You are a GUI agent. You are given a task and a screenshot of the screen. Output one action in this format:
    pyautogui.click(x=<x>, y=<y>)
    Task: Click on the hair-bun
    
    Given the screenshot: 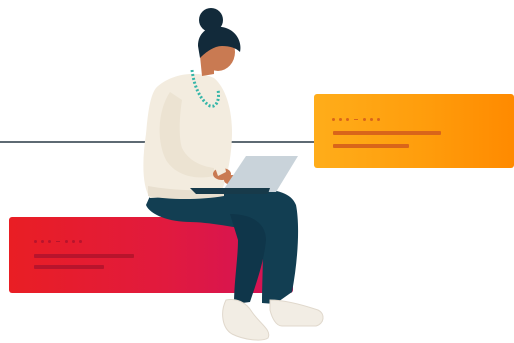 What is the action you would take?
    pyautogui.click(x=211, y=20)
    